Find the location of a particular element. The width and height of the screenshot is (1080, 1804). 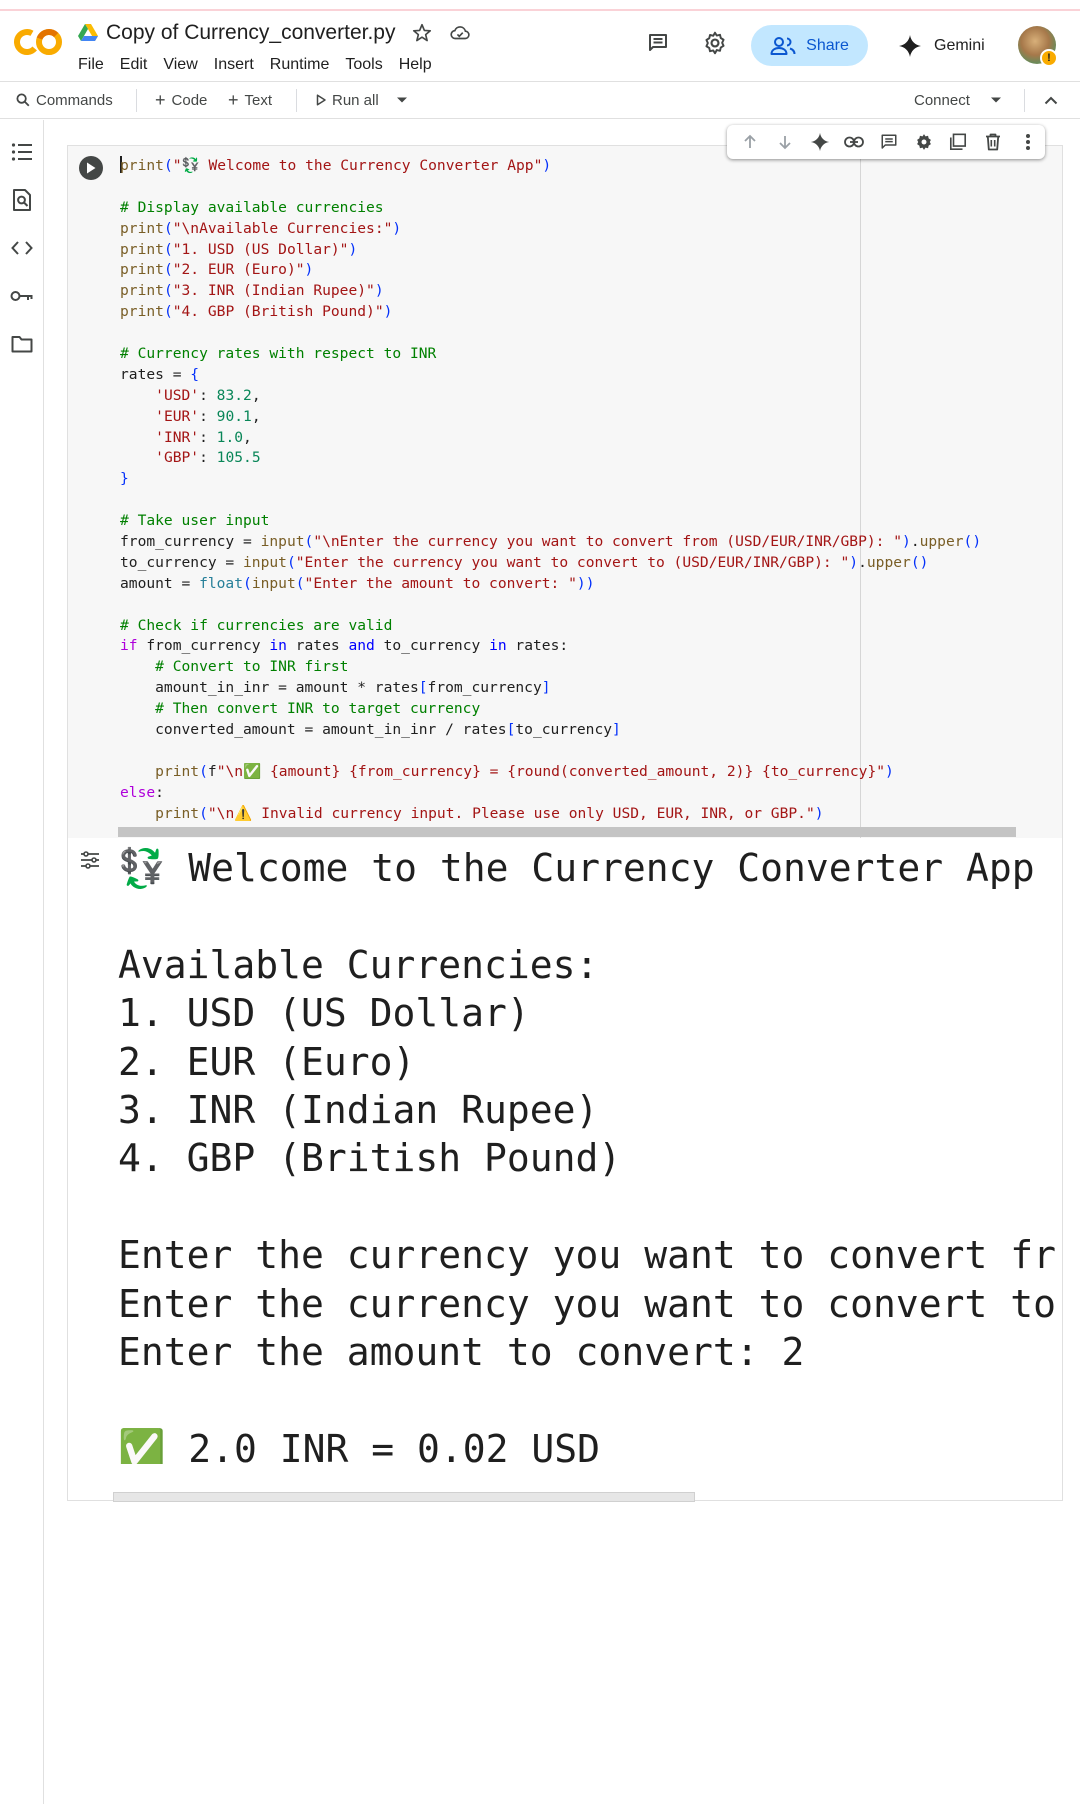

delete-cell-button is located at coordinates (993, 142).